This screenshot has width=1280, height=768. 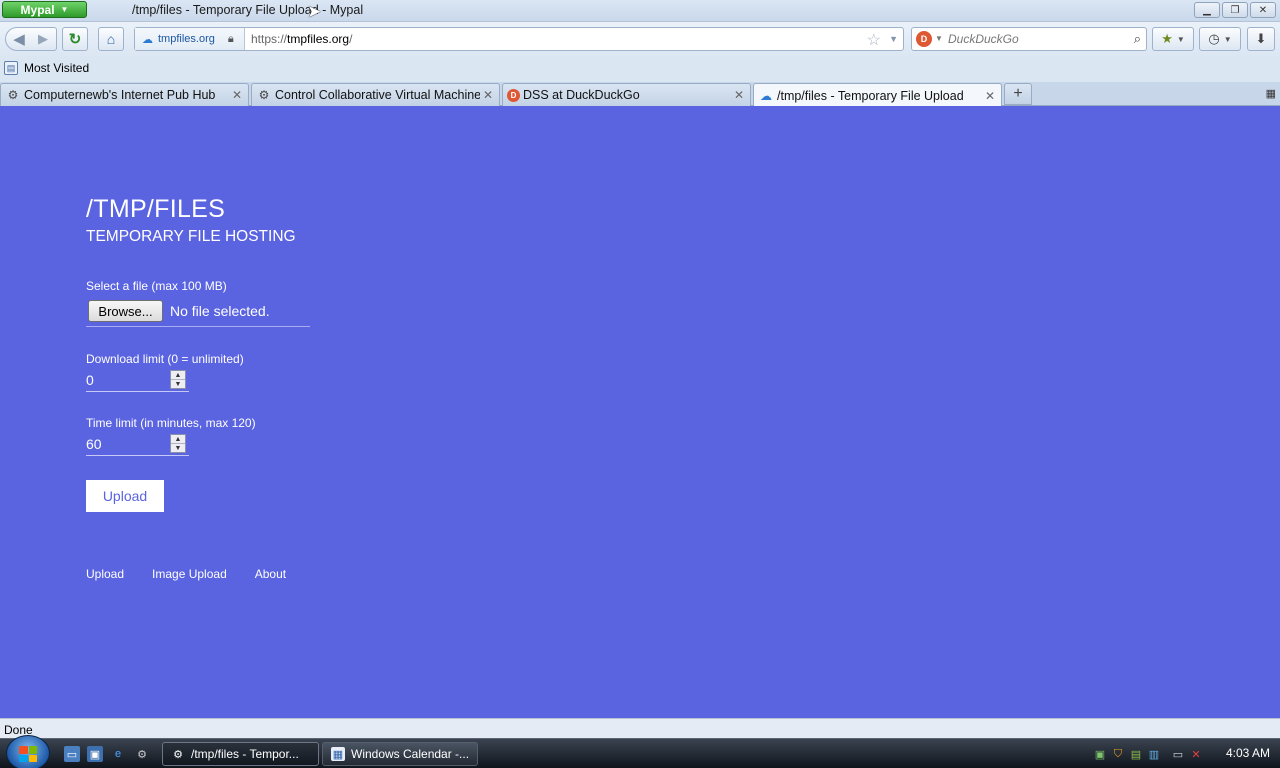 What do you see at coordinates (1029, 39) in the screenshot?
I see `search-bar: D ▼ DuckDuckGo ⌕` at bounding box center [1029, 39].